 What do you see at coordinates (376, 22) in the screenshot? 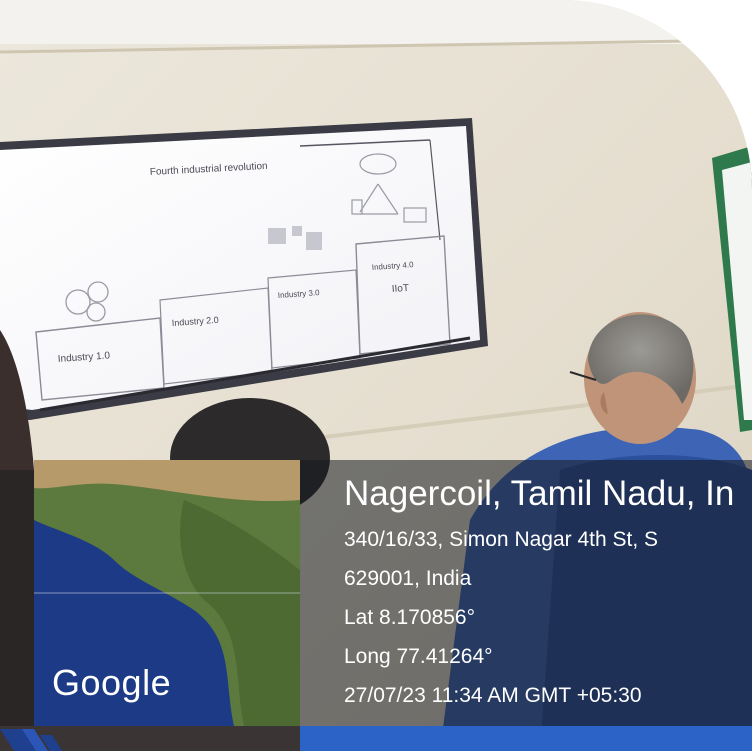
I see `ceiling` at bounding box center [376, 22].